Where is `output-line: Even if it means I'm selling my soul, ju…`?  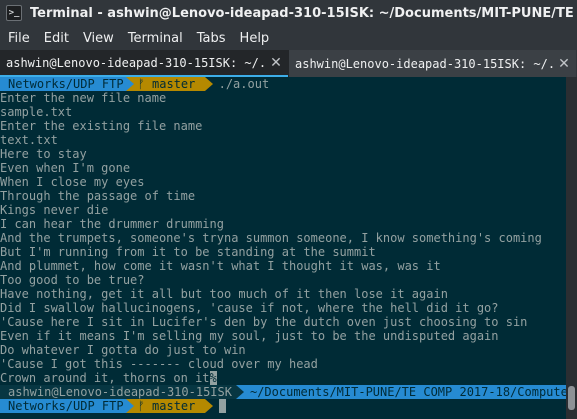
output-line: Even if it means I'm selling my soul, ju… is located at coordinates (249, 336).